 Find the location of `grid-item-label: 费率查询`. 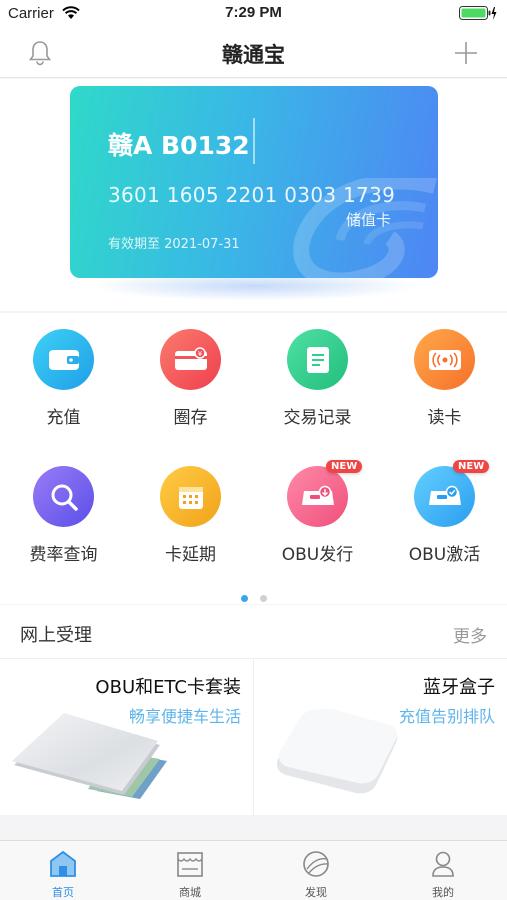

grid-item-label: 费率查询 is located at coordinates (63, 555).